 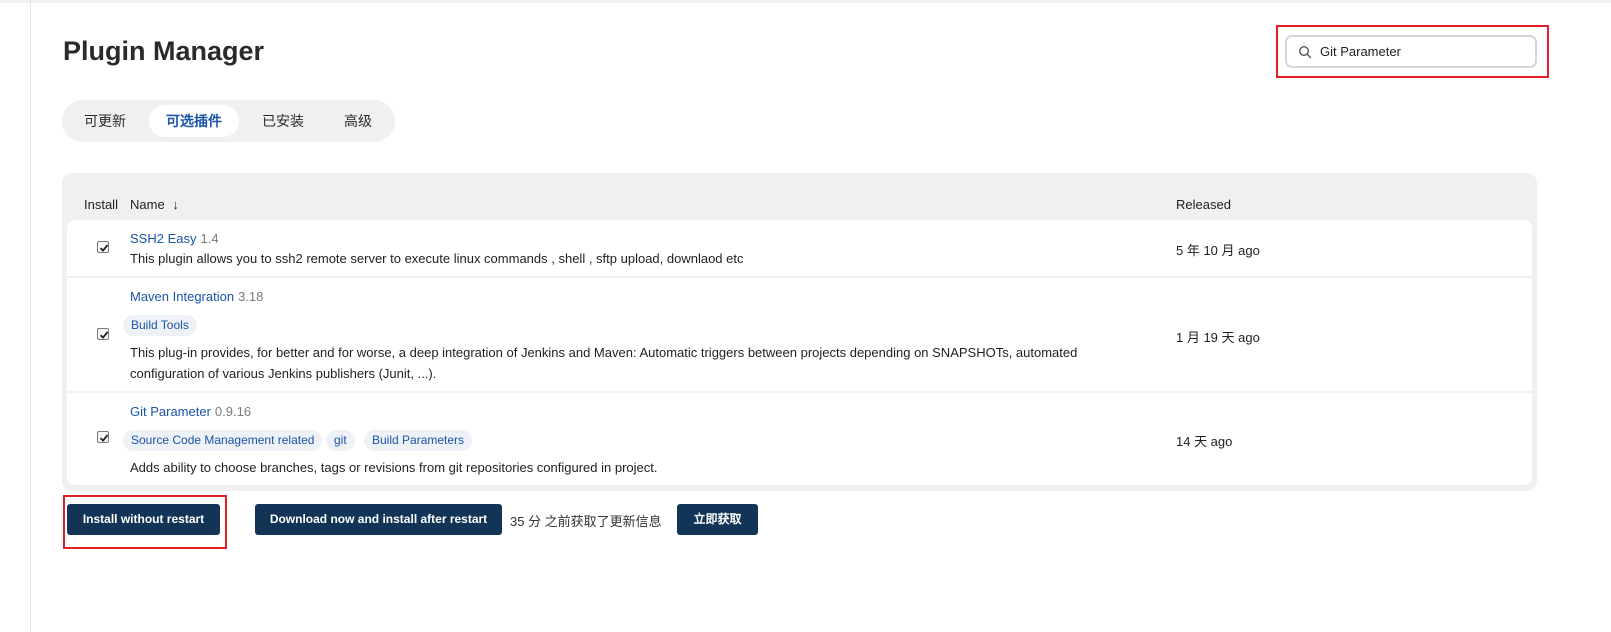 What do you see at coordinates (233, 411) in the screenshot?
I see `plugin-version: 0.9.16` at bounding box center [233, 411].